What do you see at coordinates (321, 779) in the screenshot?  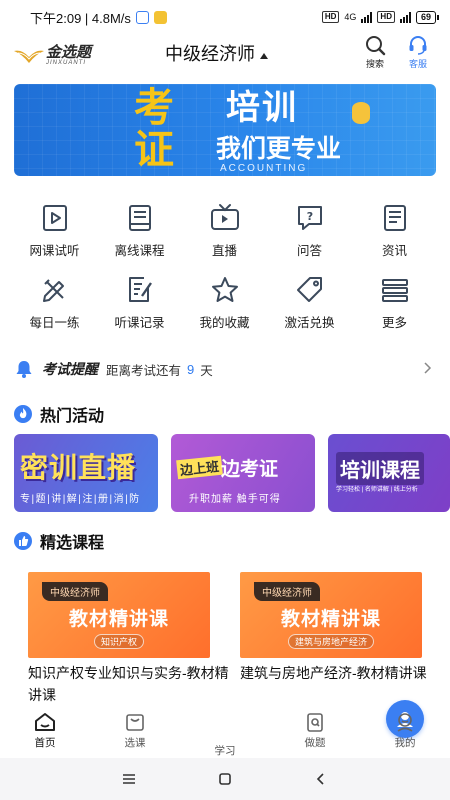 I see `back-icon` at bounding box center [321, 779].